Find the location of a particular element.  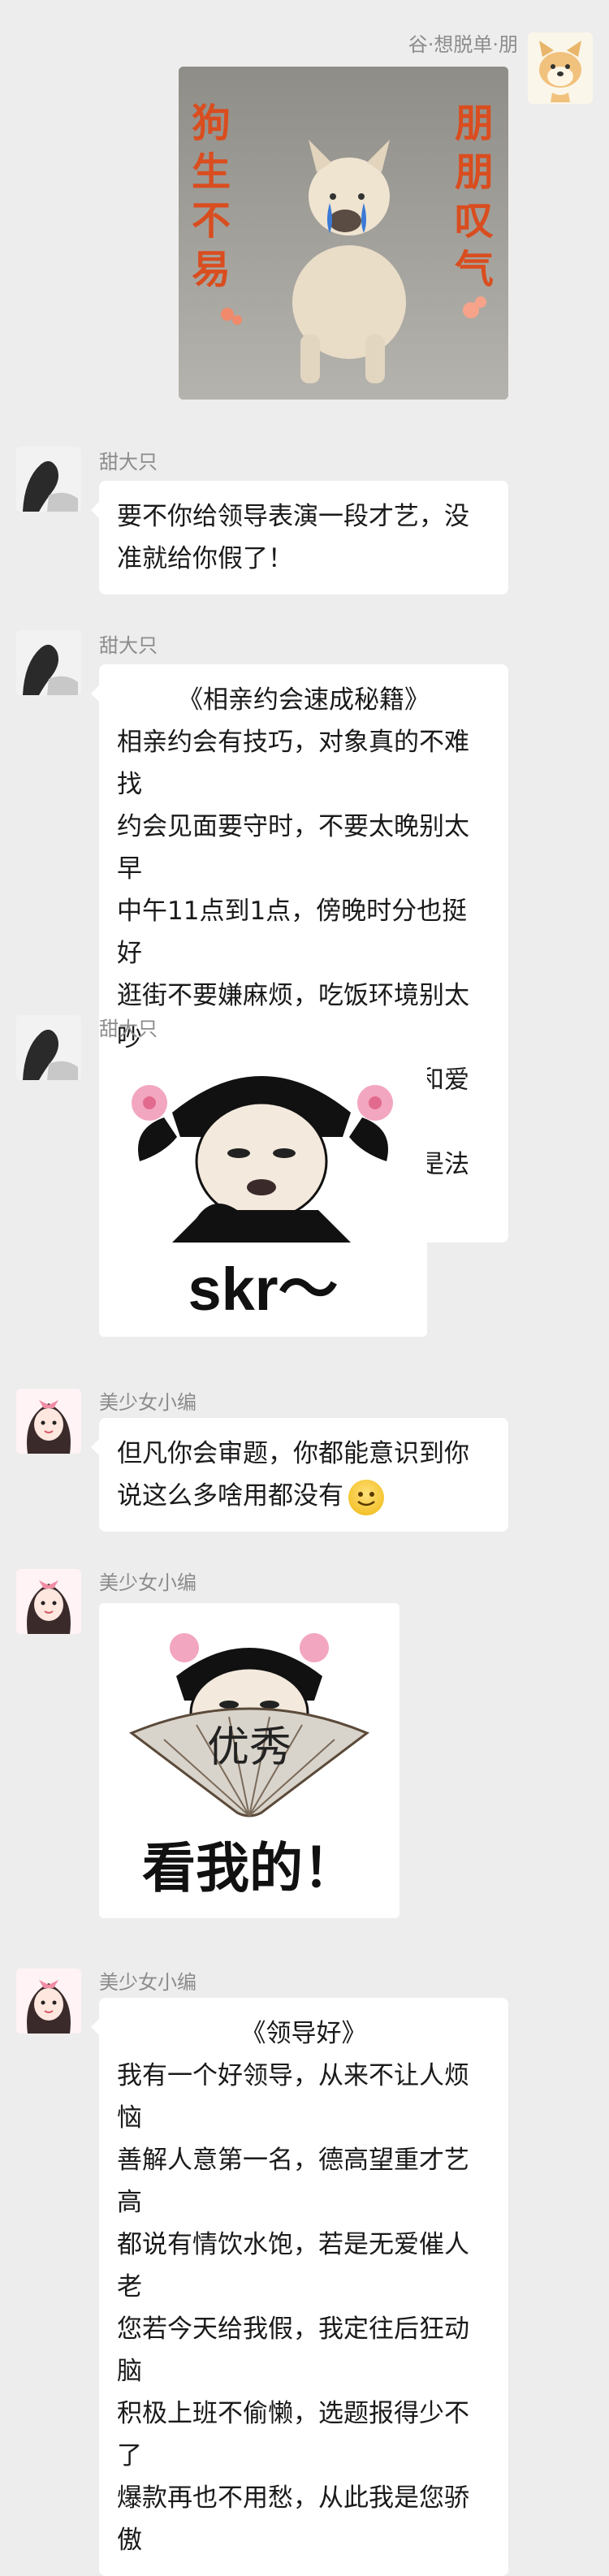

dog-sticker-right-text: 朋朋叹气 is located at coordinates (475, 197).